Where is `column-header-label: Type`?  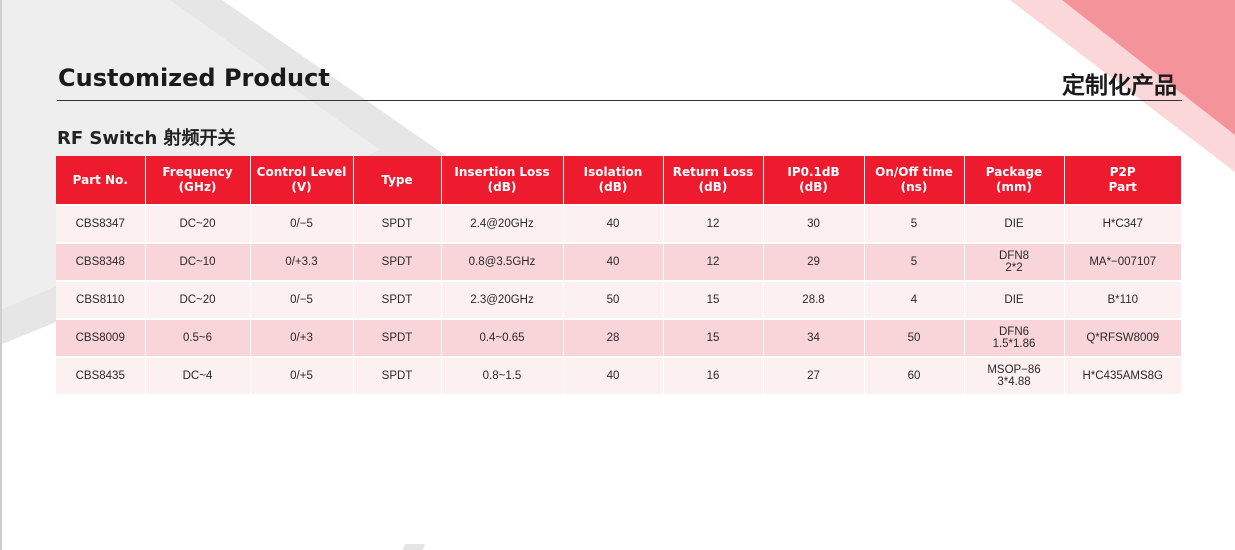
column-header-label: Type is located at coordinates (397, 179).